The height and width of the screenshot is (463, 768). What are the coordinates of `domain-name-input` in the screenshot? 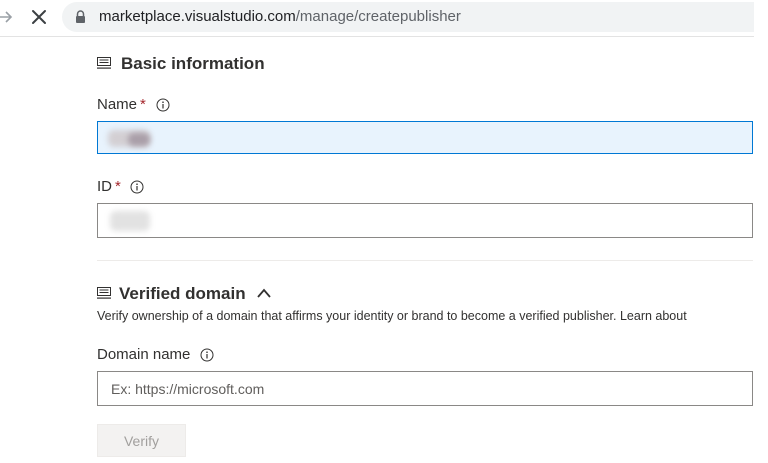 It's located at (425, 388).